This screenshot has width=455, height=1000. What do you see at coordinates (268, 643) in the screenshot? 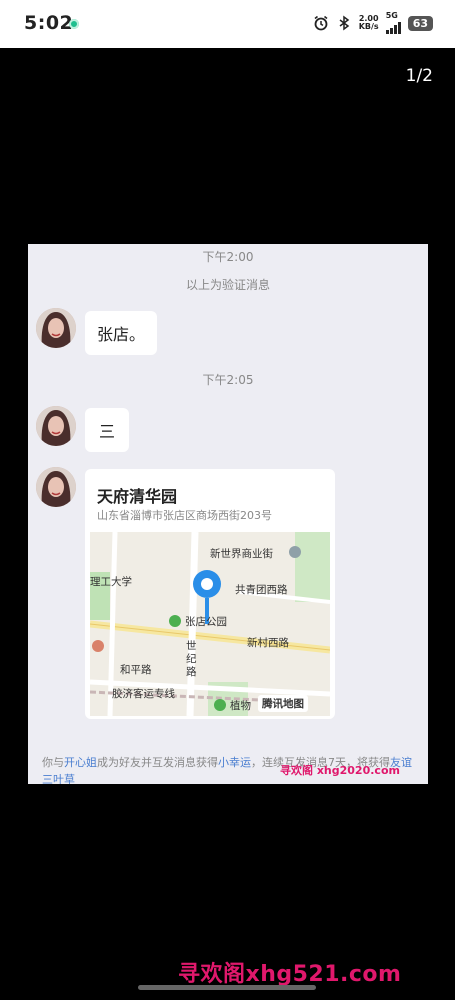
I see `map-label: 新村西路` at bounding box center [268, 643].